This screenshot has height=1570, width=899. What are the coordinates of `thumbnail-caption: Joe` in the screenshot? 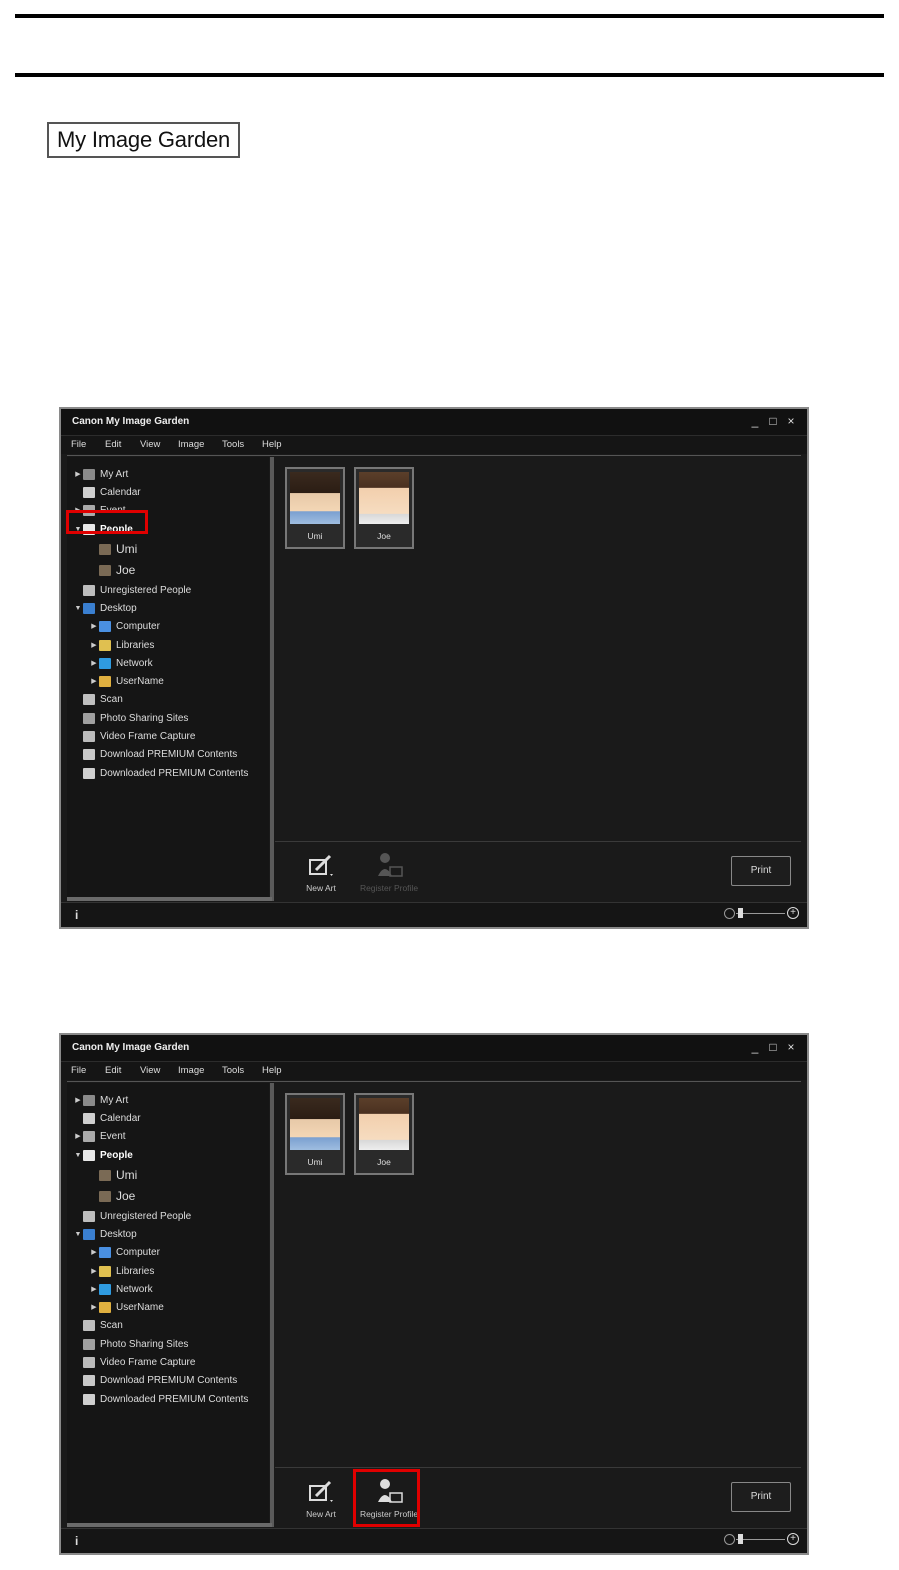 It's located at (384, 1162).